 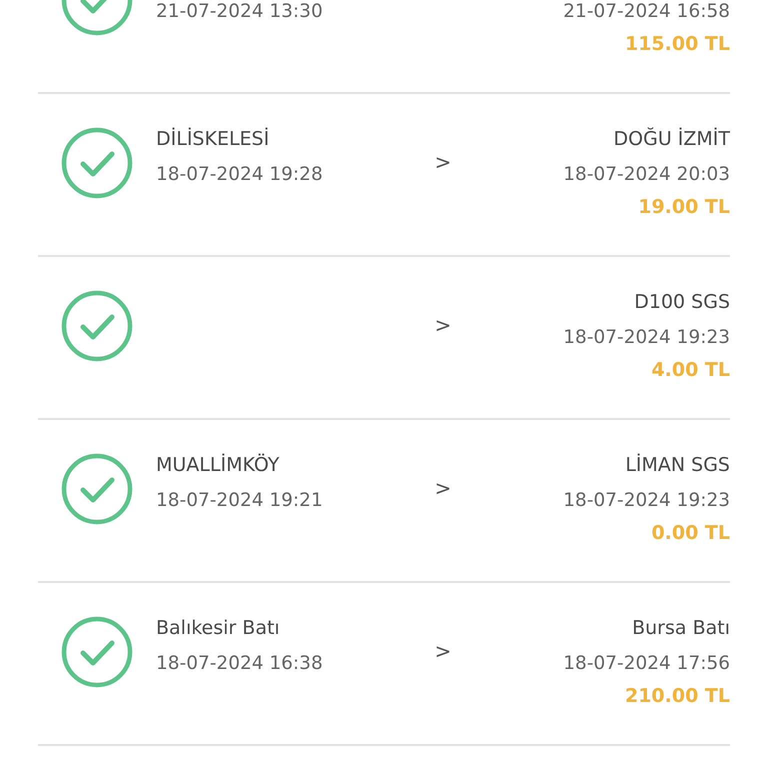 What do you see at coordinates (690, 533) in the screenshot?
I see `toll-amount: 0.00 TL` at bounding box center [690, 533].